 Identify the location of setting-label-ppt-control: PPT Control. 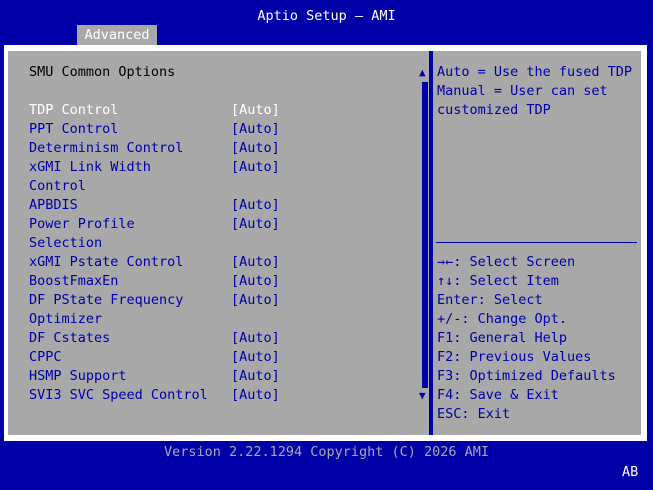
(73, 129).